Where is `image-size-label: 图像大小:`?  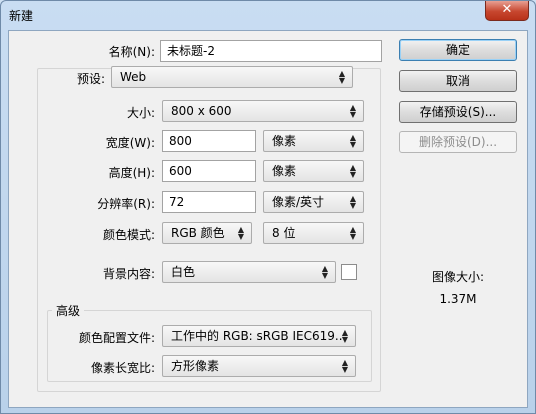
image-size-label: 图像大小: is located at coordinates (458, 277).